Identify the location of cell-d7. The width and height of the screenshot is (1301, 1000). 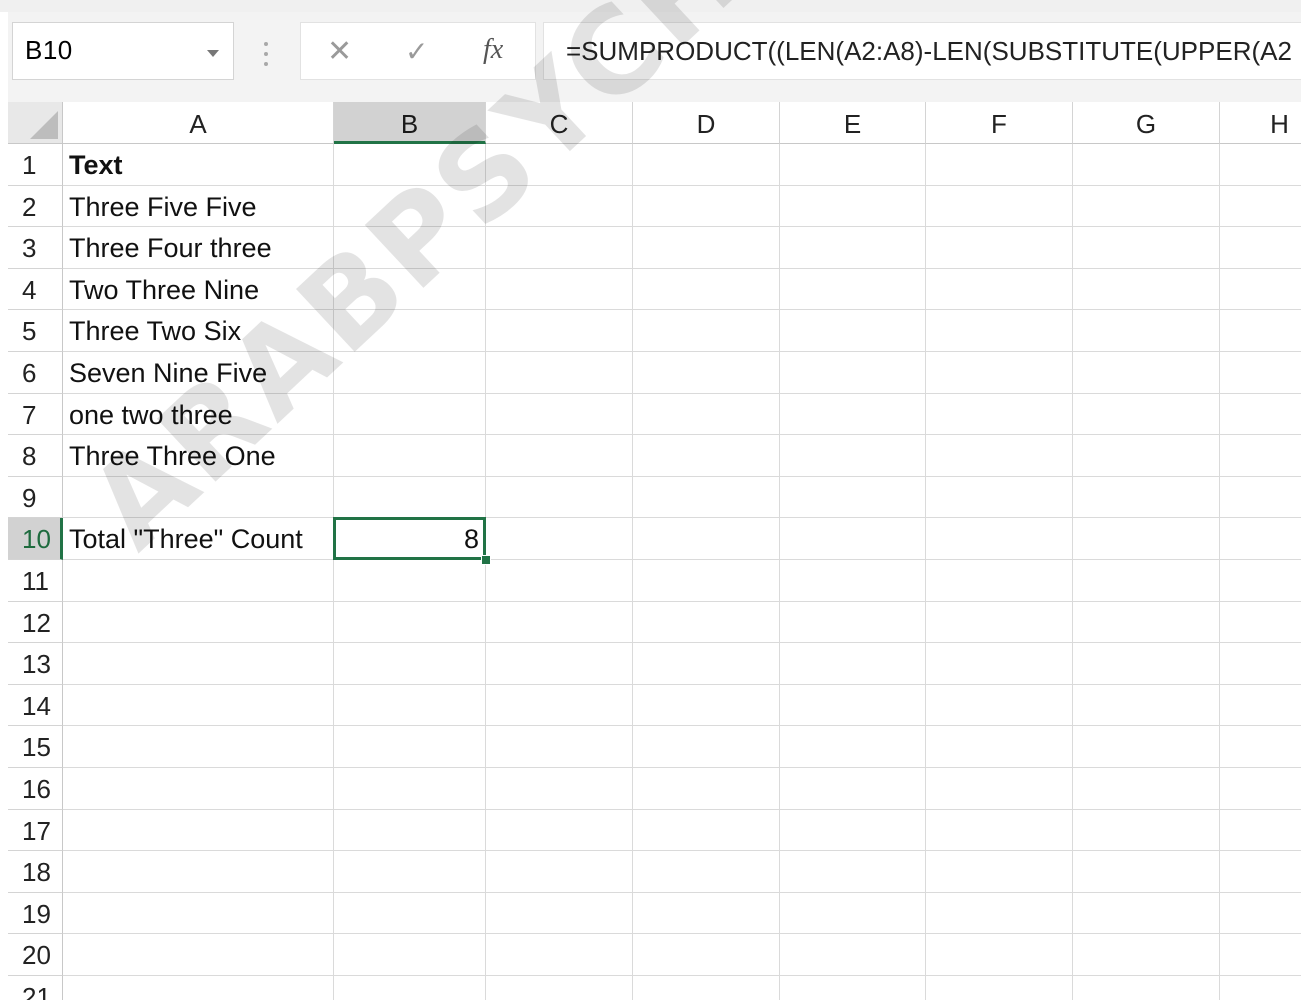
(706, 414).